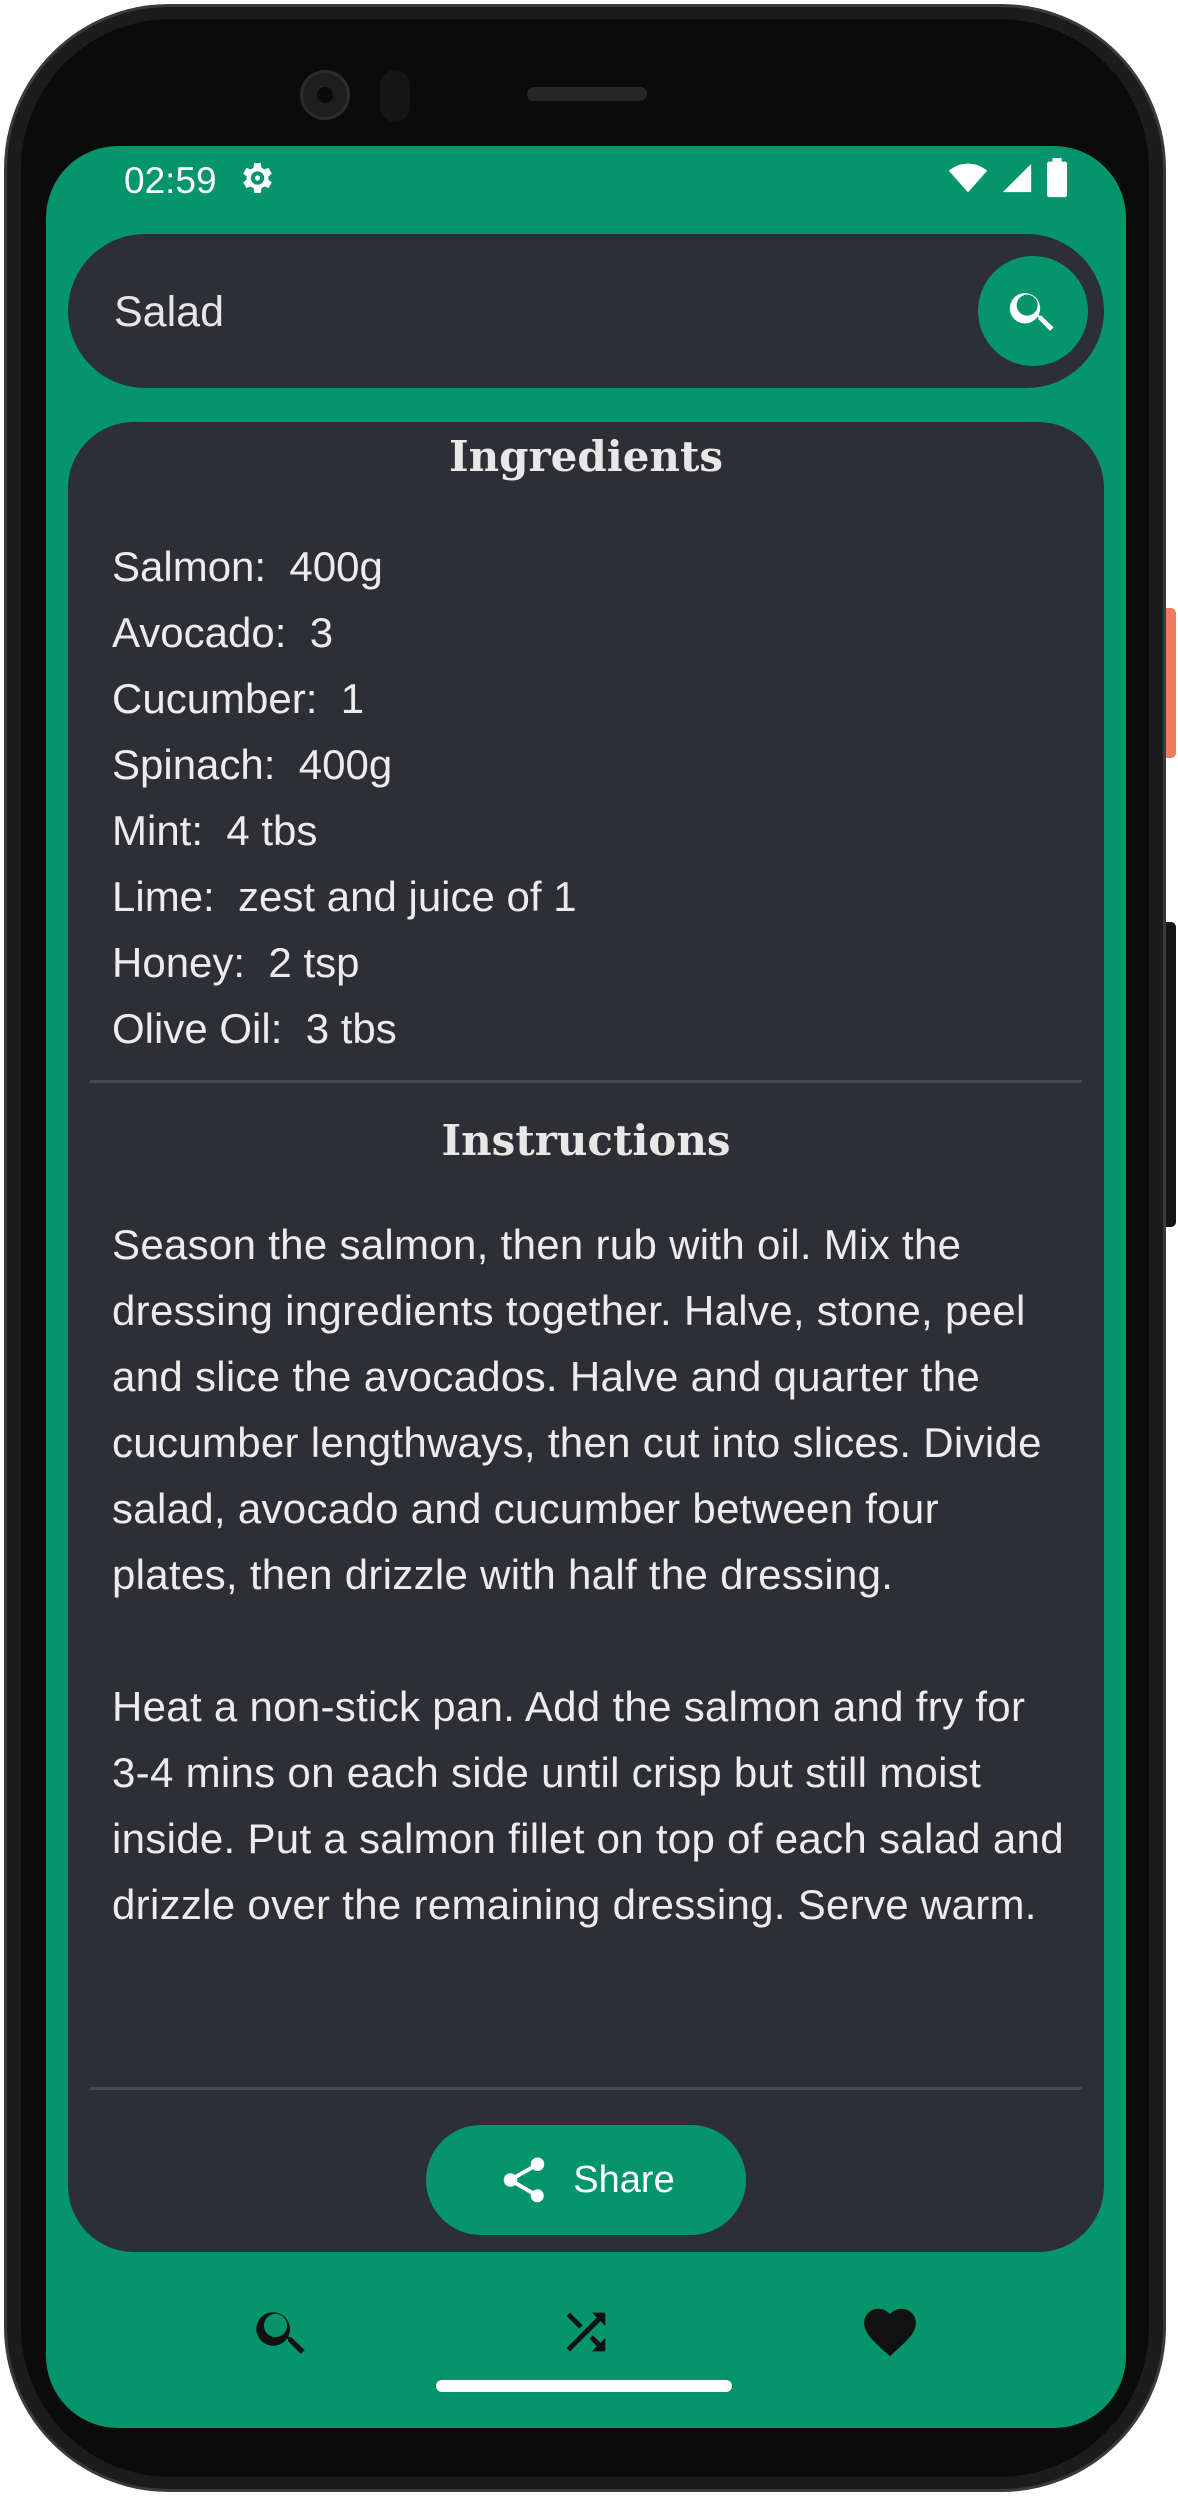  I want to click on nav-favorites-button, so click(890, 2332).